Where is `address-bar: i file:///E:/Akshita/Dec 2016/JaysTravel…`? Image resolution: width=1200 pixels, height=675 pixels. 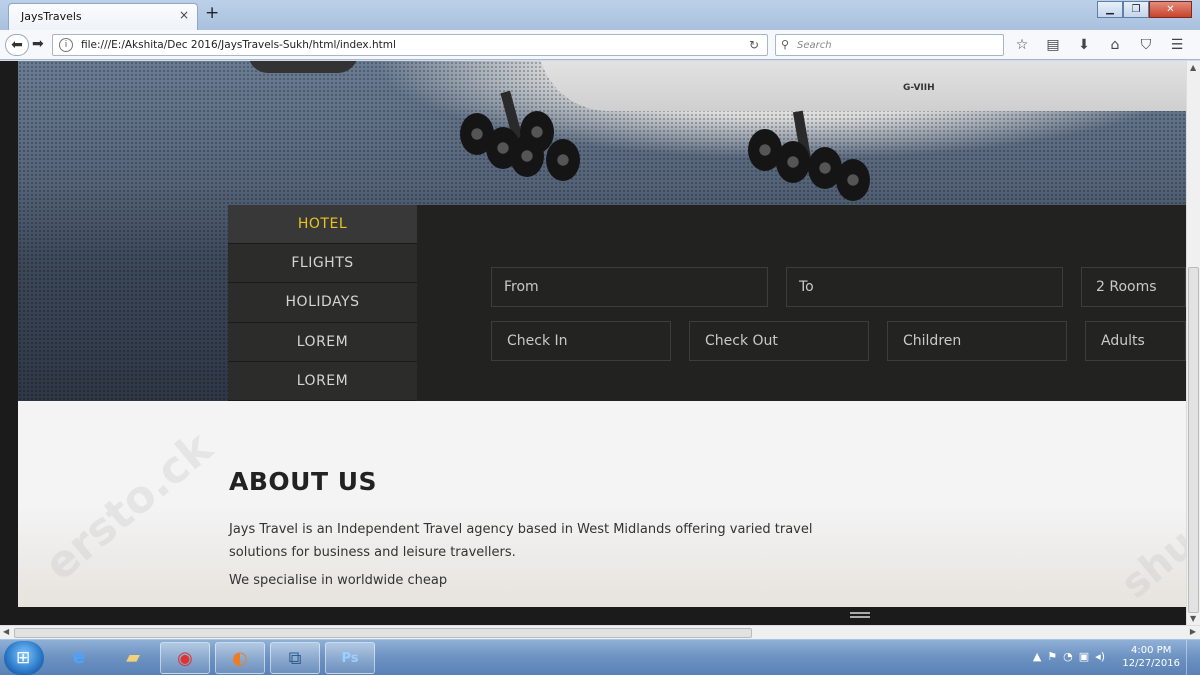 address-bar: i file:///E:/Akshita/Dec 2016/JaysTravel… is located at coordinates (410, 45).